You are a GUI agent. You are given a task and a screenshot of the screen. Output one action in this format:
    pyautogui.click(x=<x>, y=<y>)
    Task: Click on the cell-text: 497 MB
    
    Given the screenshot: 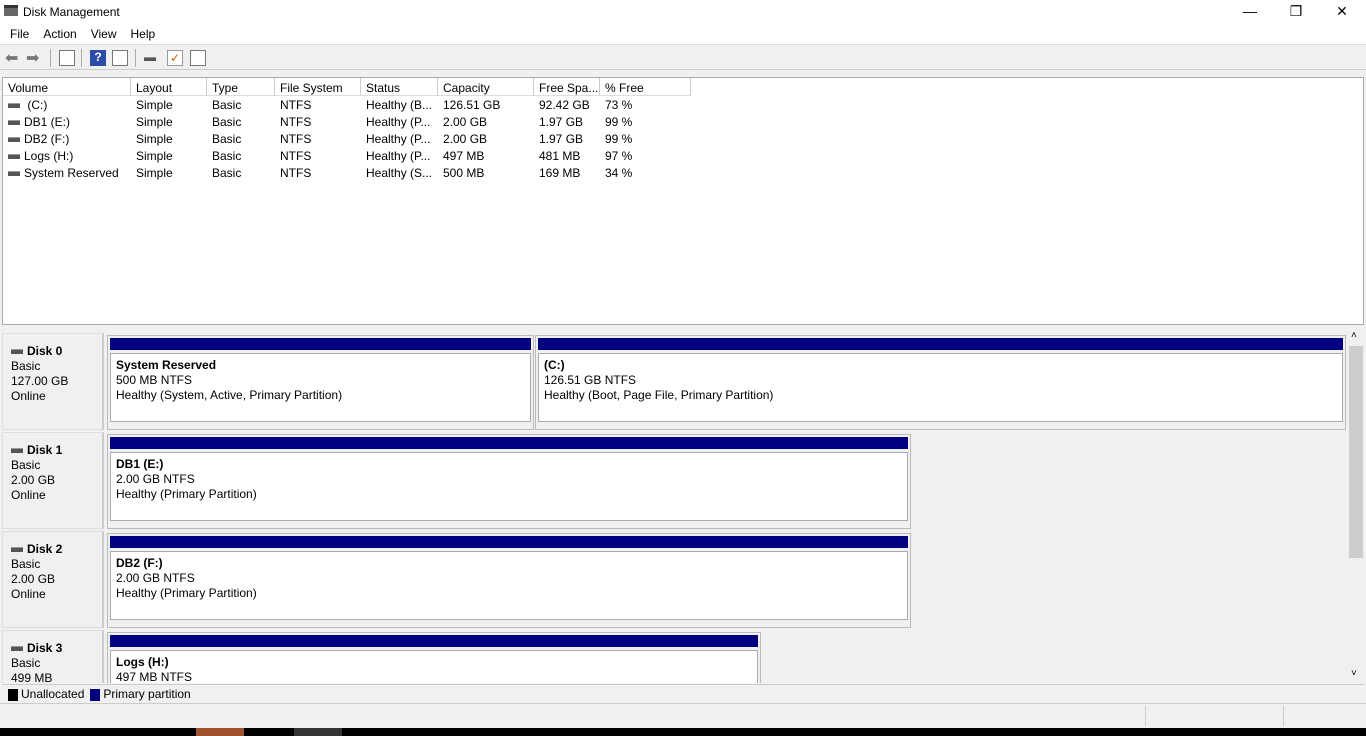 What is the action you would take?
    pyautogui.click(x=464, y=156)
    